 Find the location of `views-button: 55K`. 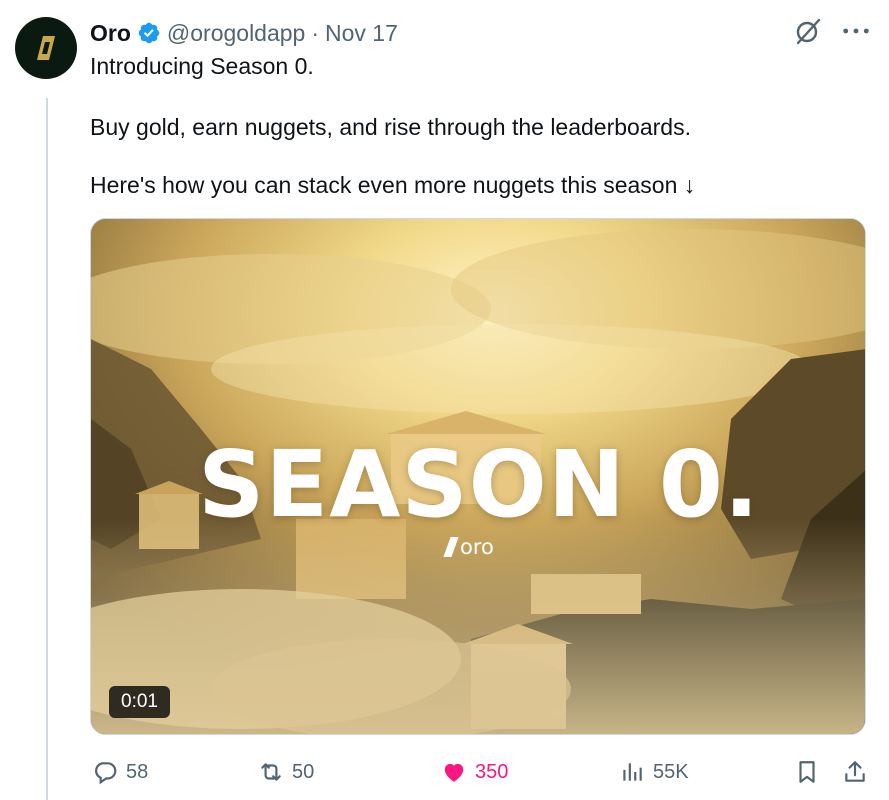

views-button: 55K is located at coordinates (654, 772).